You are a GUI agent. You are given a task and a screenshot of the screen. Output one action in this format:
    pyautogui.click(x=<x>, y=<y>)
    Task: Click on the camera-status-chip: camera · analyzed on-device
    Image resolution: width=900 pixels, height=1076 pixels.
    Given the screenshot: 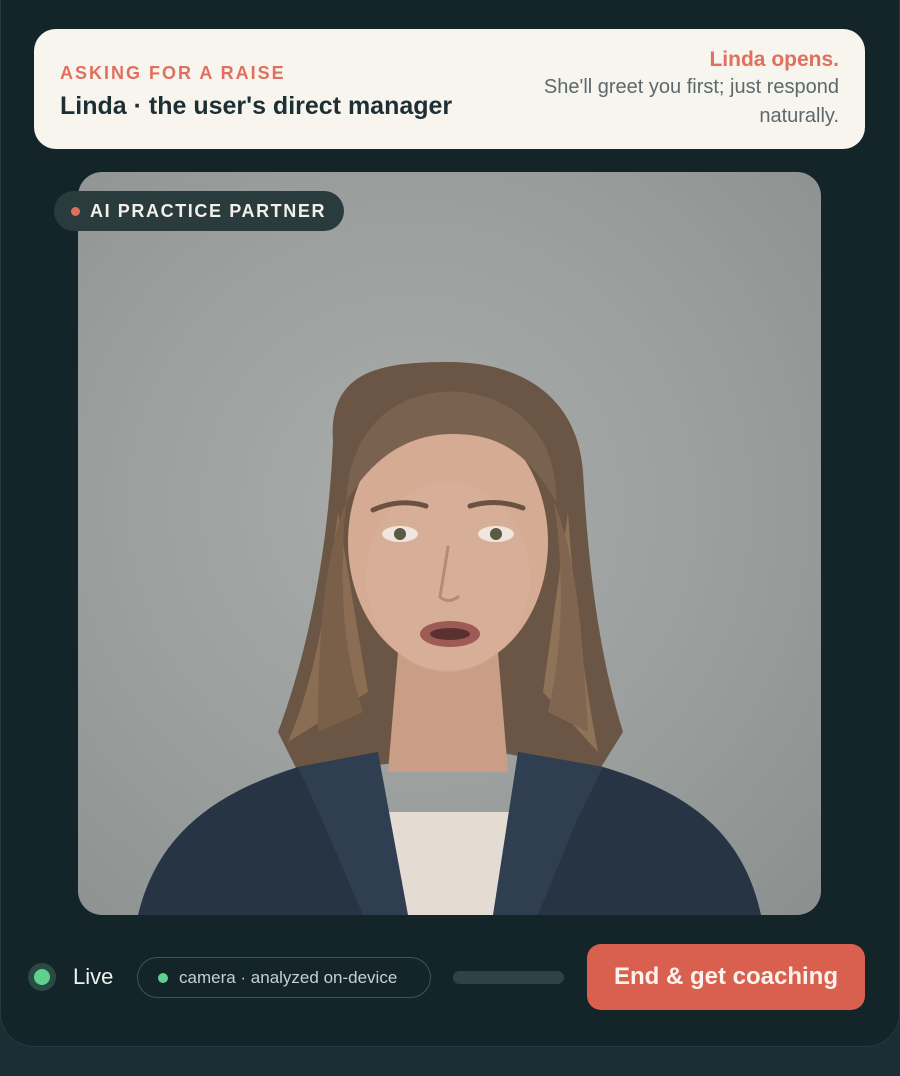 What is the action you would take?
    pyautogui.click(x=284, y=977)
    